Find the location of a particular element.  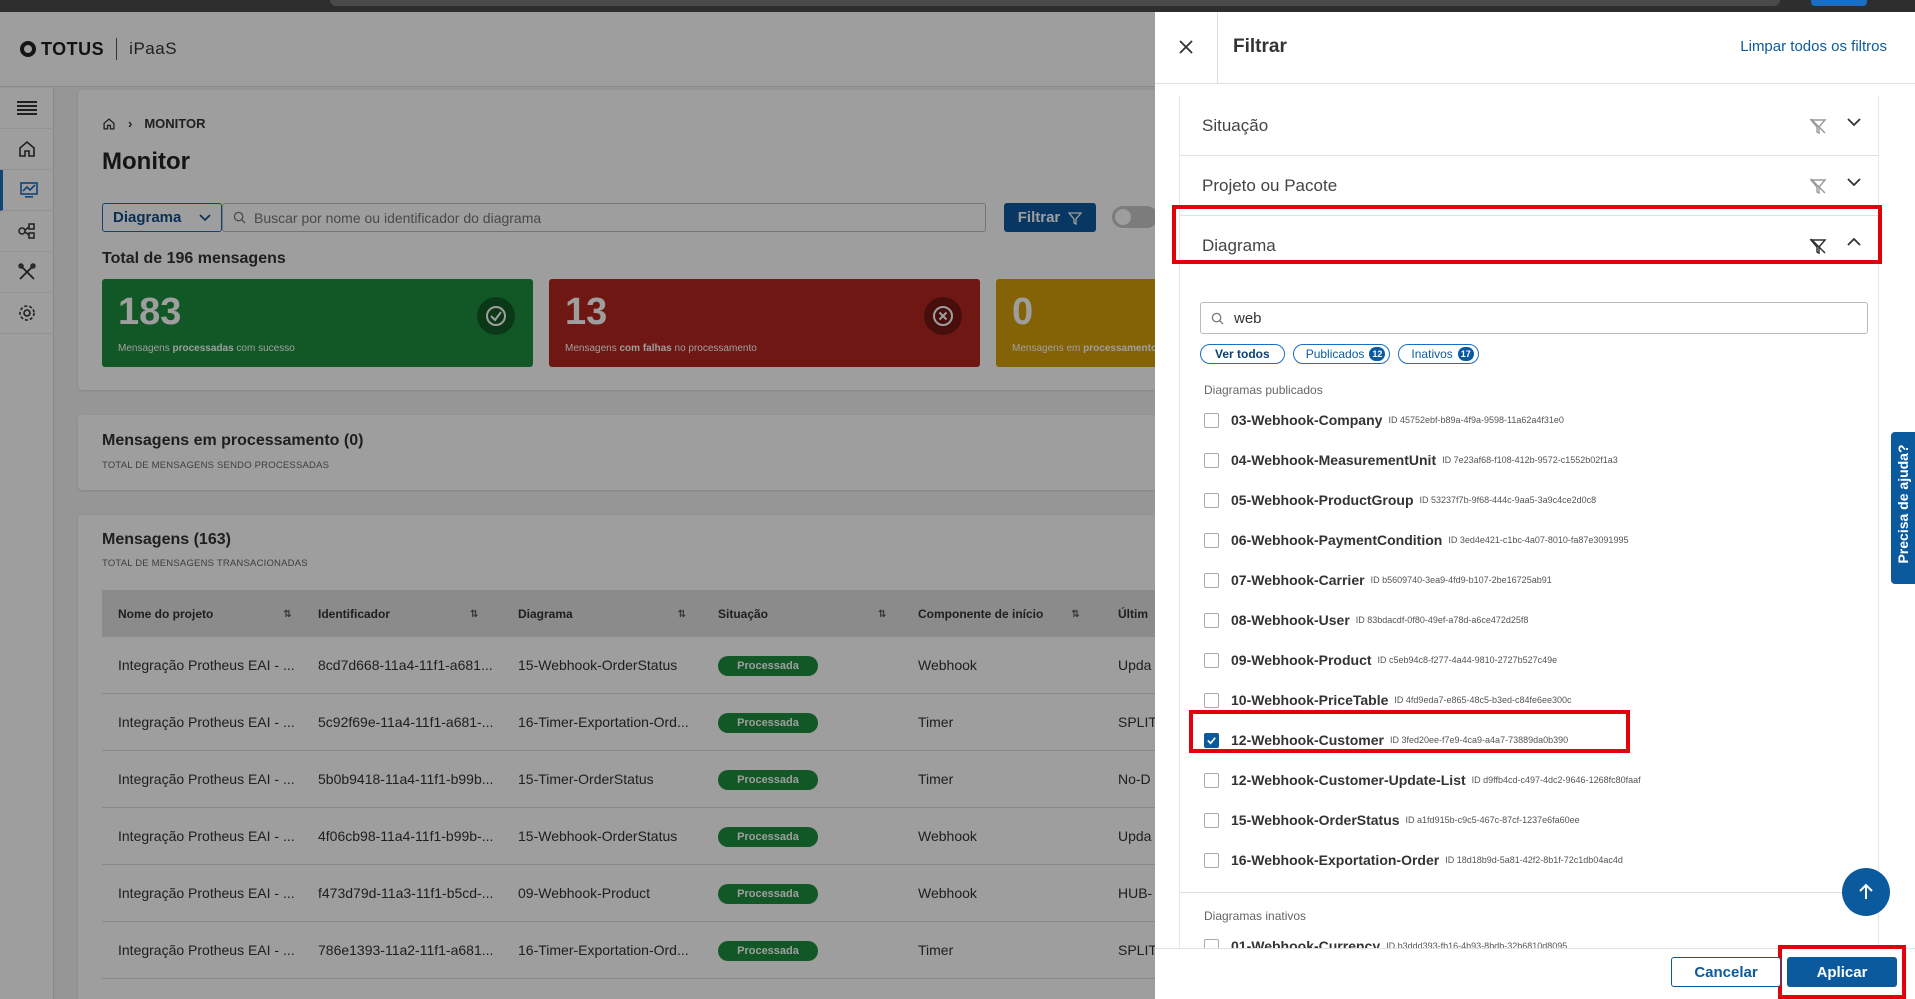

diagram-search-value: web is located at coordinates (1248, 318).